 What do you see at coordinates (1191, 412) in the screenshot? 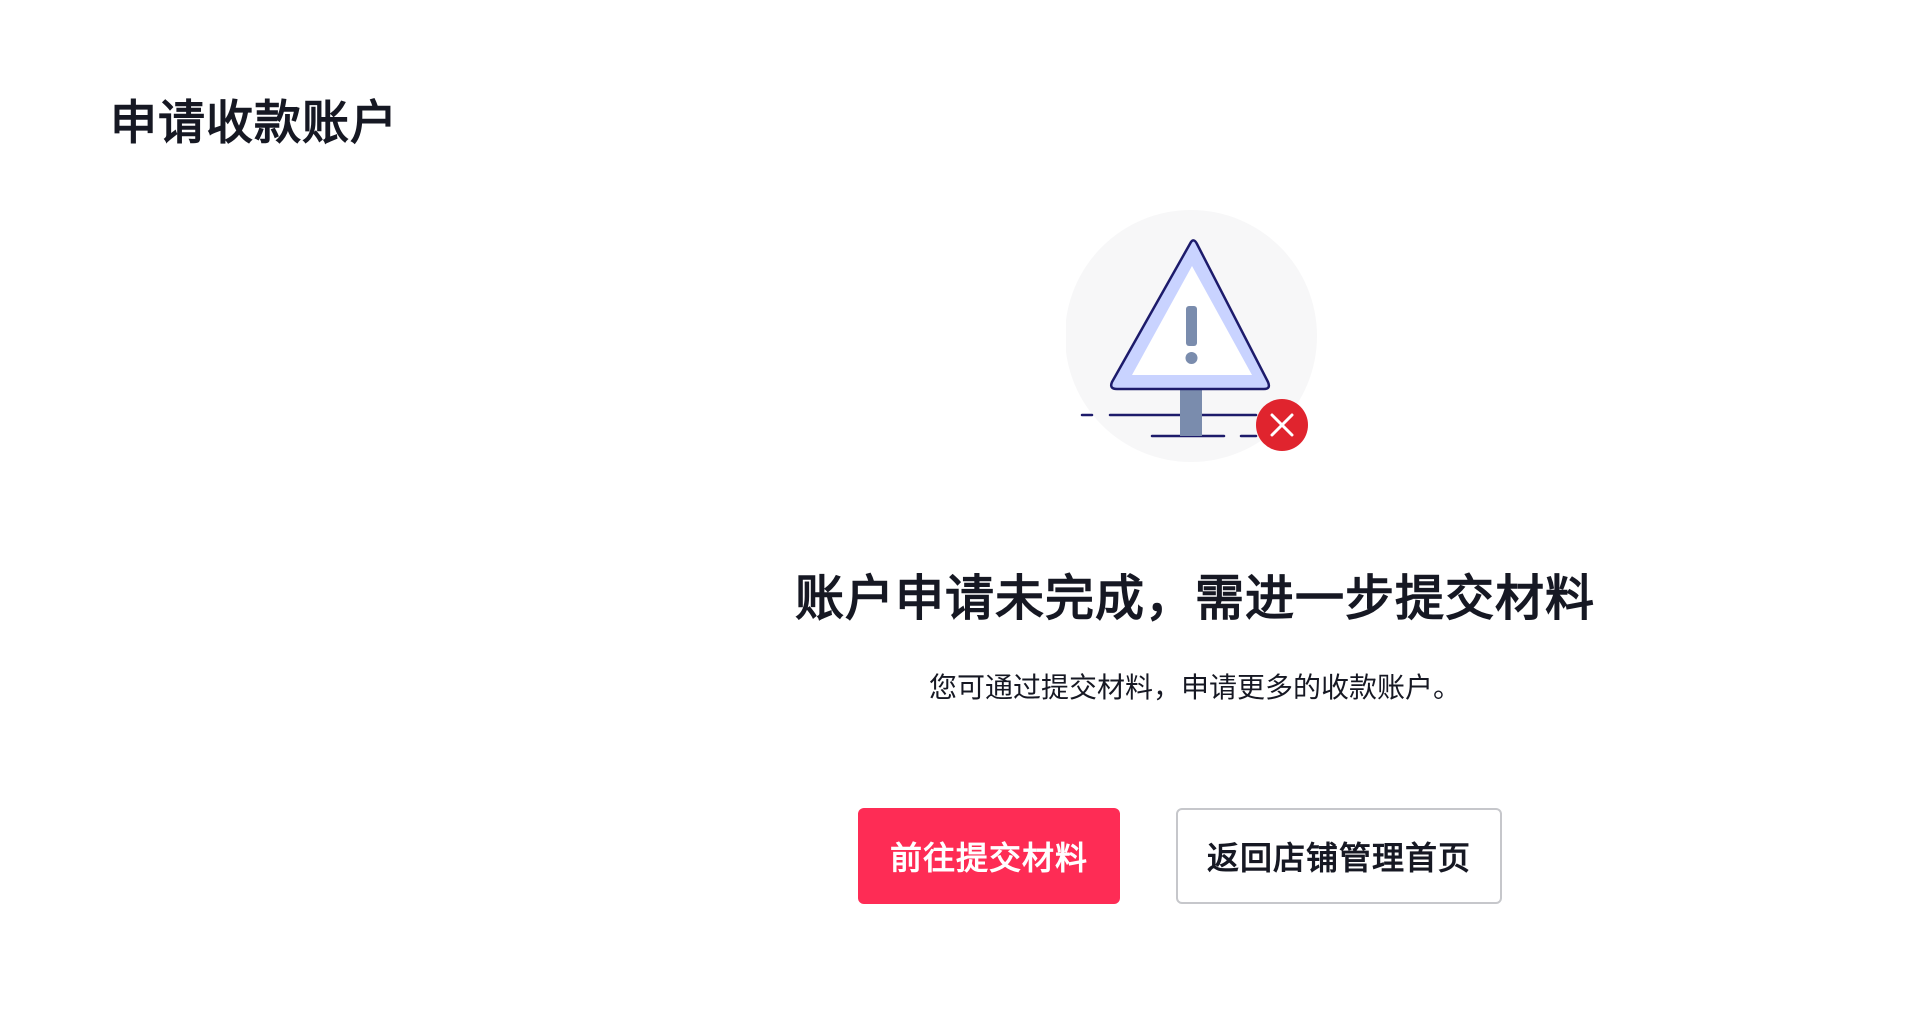
I see `sign-post` at bounding box center [1191, 412].